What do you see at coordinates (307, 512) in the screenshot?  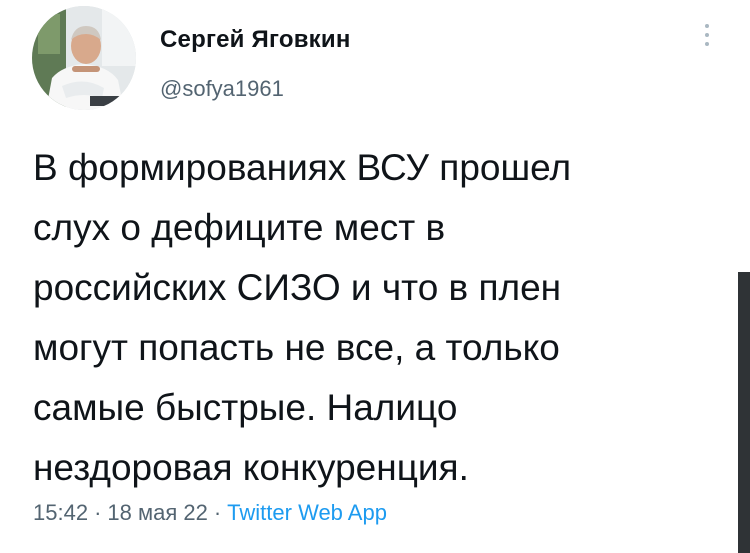 I see `tweet-source-link: Twitter Web App` at bounding box center [307, 512].